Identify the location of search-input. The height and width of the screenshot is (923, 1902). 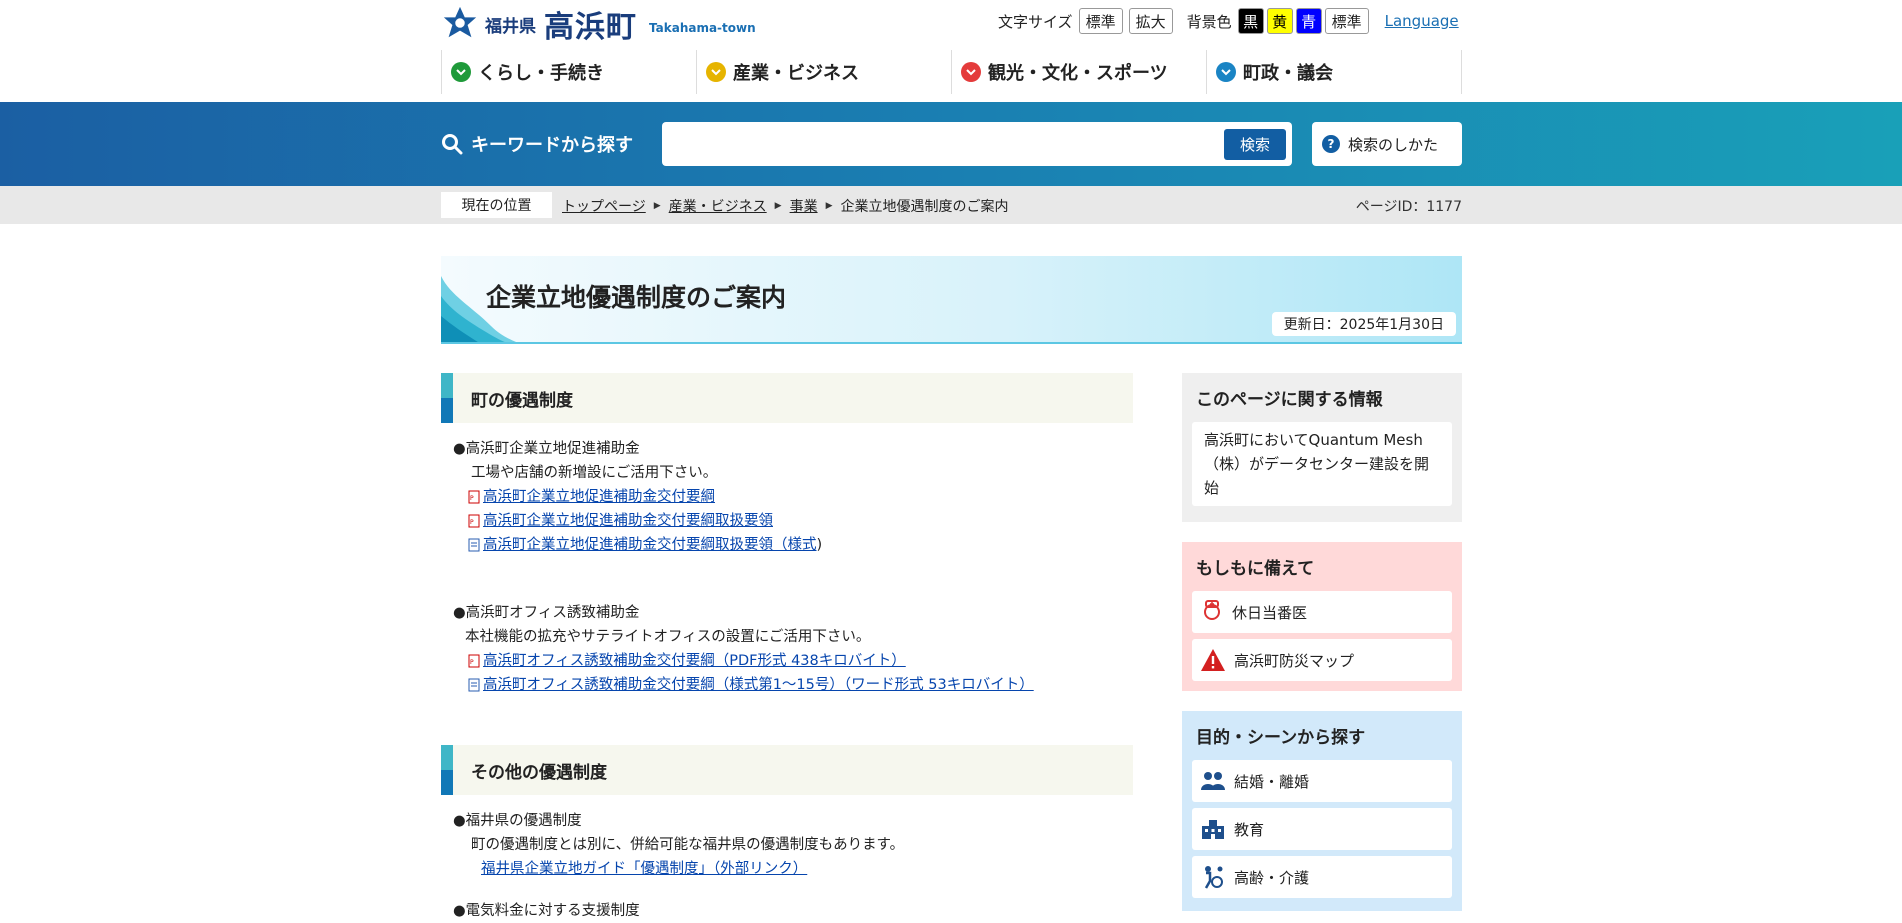
(942, 144).